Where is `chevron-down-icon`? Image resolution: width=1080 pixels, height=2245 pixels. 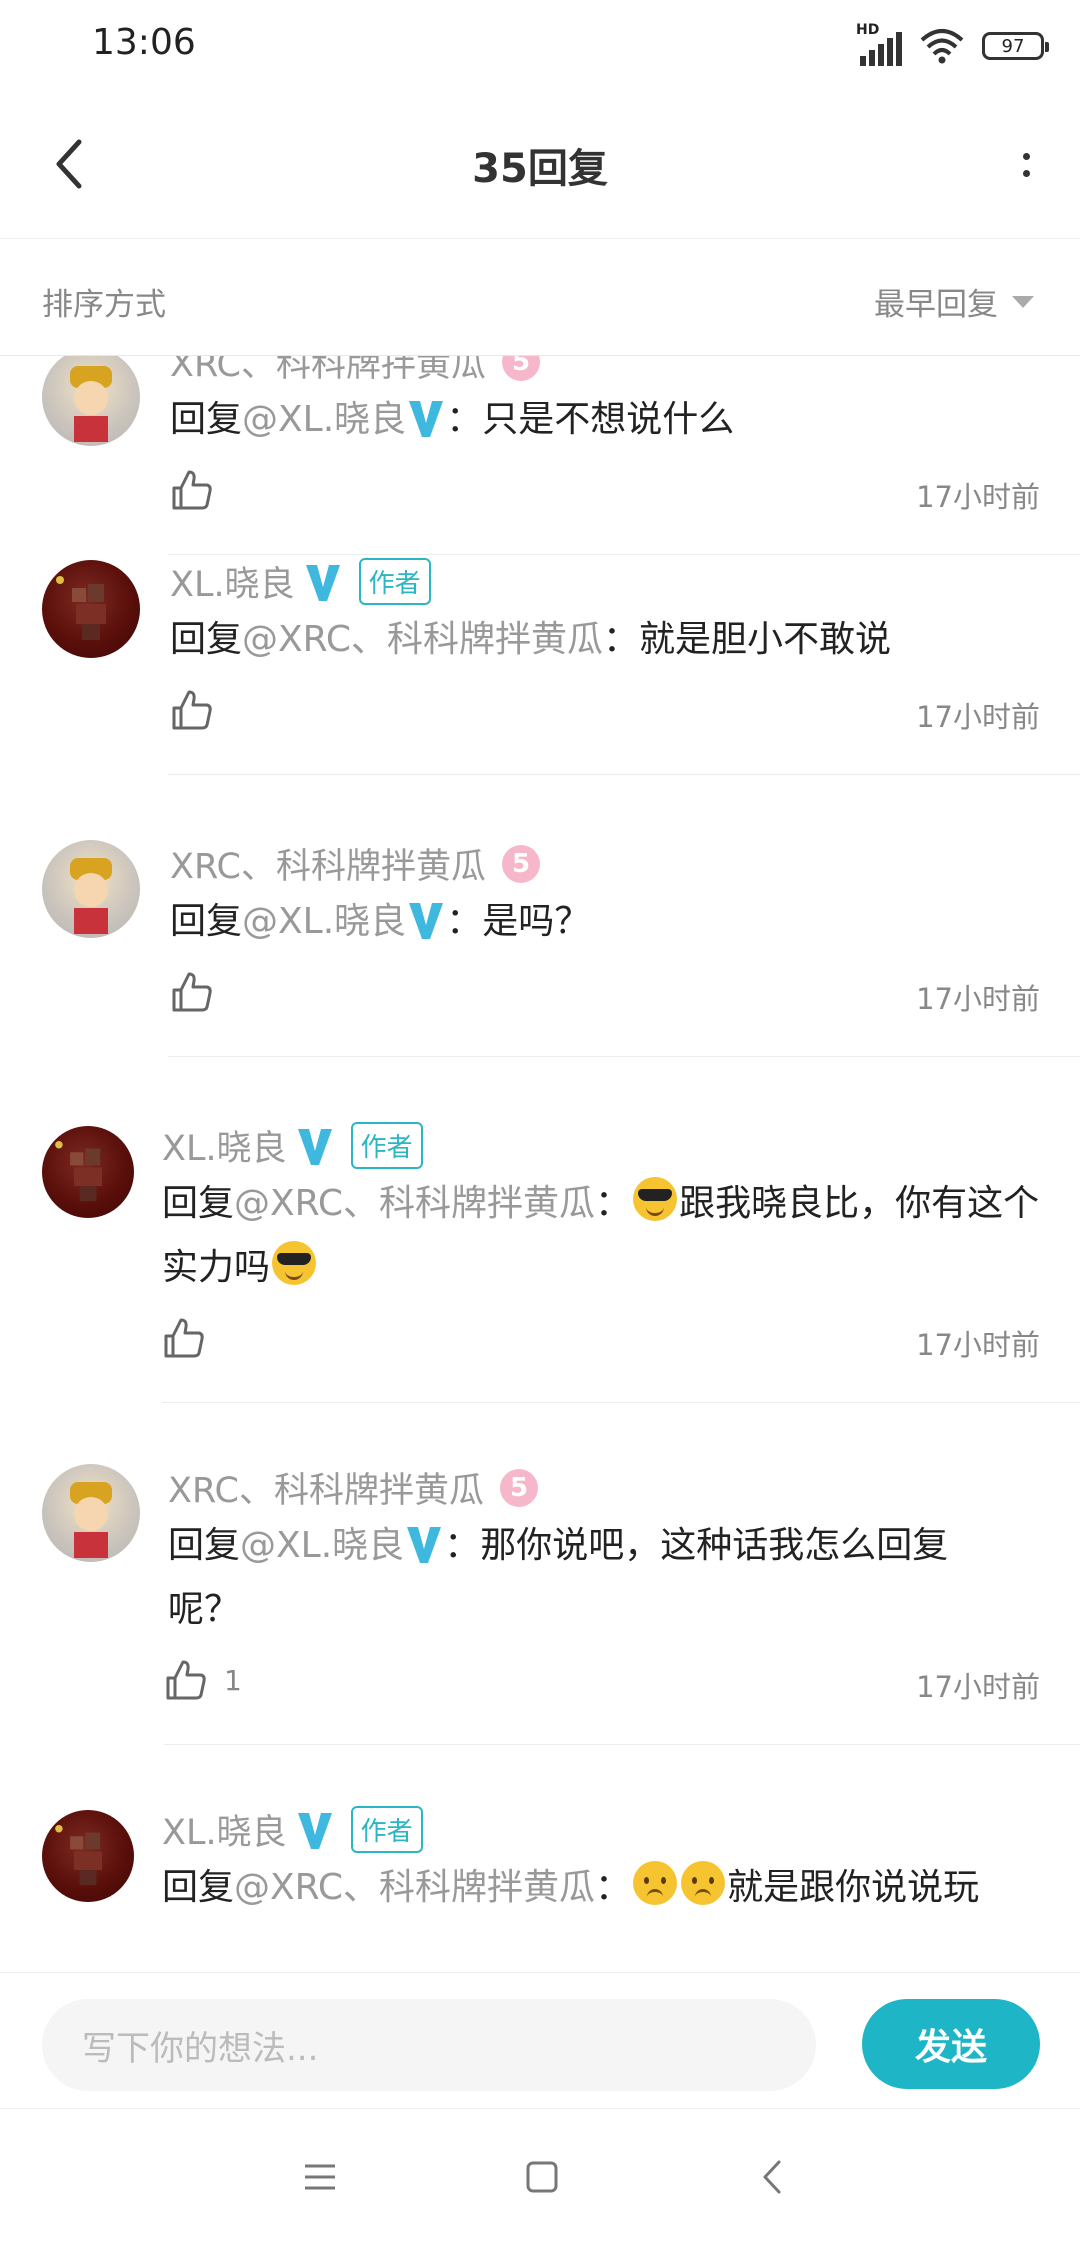
chevron-down-icon is located at coordinates (1023, 301).